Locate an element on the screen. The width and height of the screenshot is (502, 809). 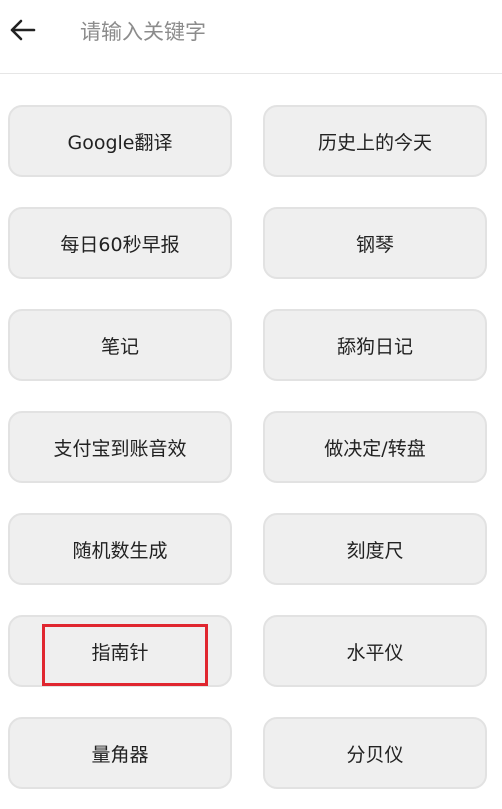
tool-label: 历史上的今天 is located at coordinates (374, 142).